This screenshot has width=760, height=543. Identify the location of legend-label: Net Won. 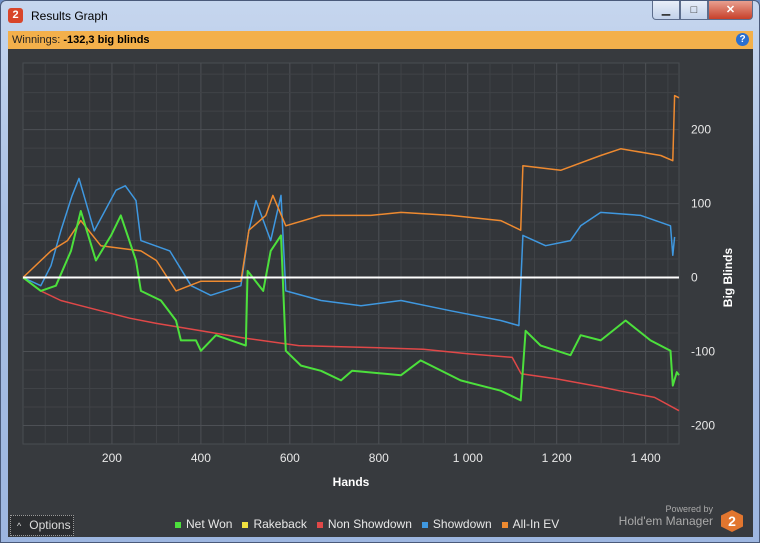
(209, 524).